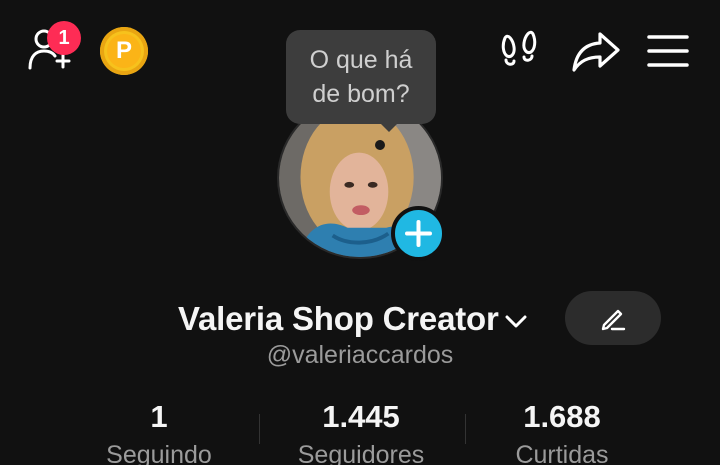 This screenshot has width=720, height=465. Describe the element at coordinates (520, 51) in the screenshot. I see `footprints-icon` at that location.